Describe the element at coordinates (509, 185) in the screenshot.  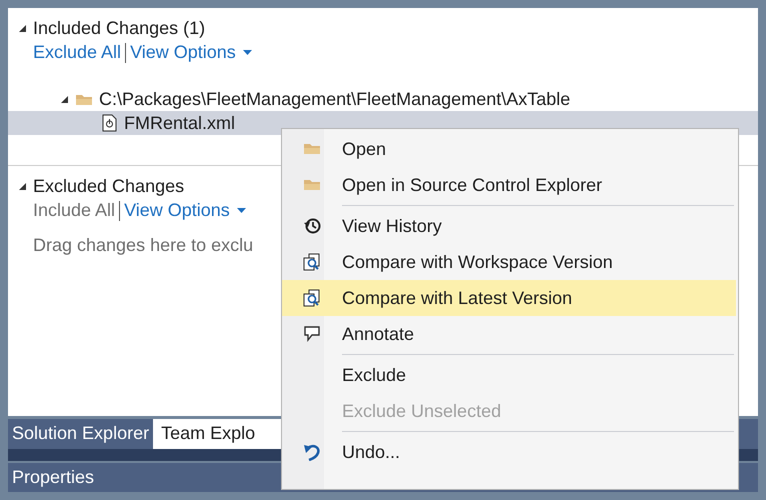
I see `menu-item: Open in Source Control Explorer` at that location.